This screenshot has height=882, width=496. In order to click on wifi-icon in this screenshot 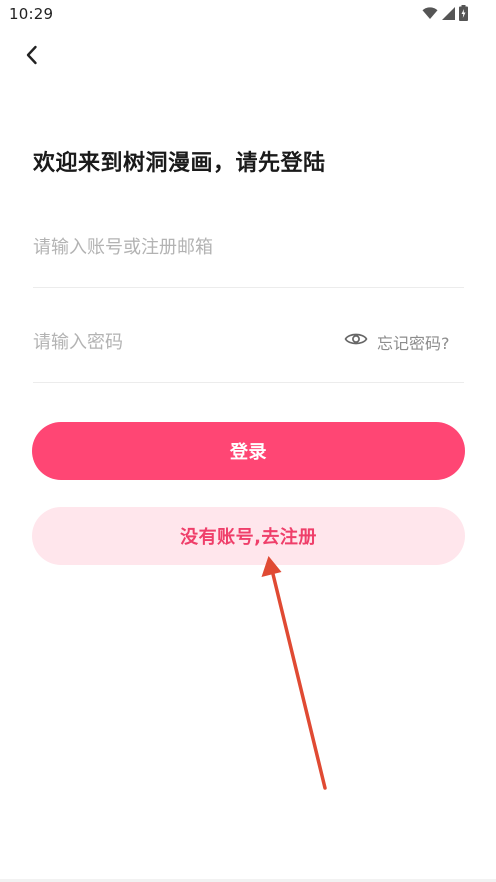, I will do `click(430, 13)`.